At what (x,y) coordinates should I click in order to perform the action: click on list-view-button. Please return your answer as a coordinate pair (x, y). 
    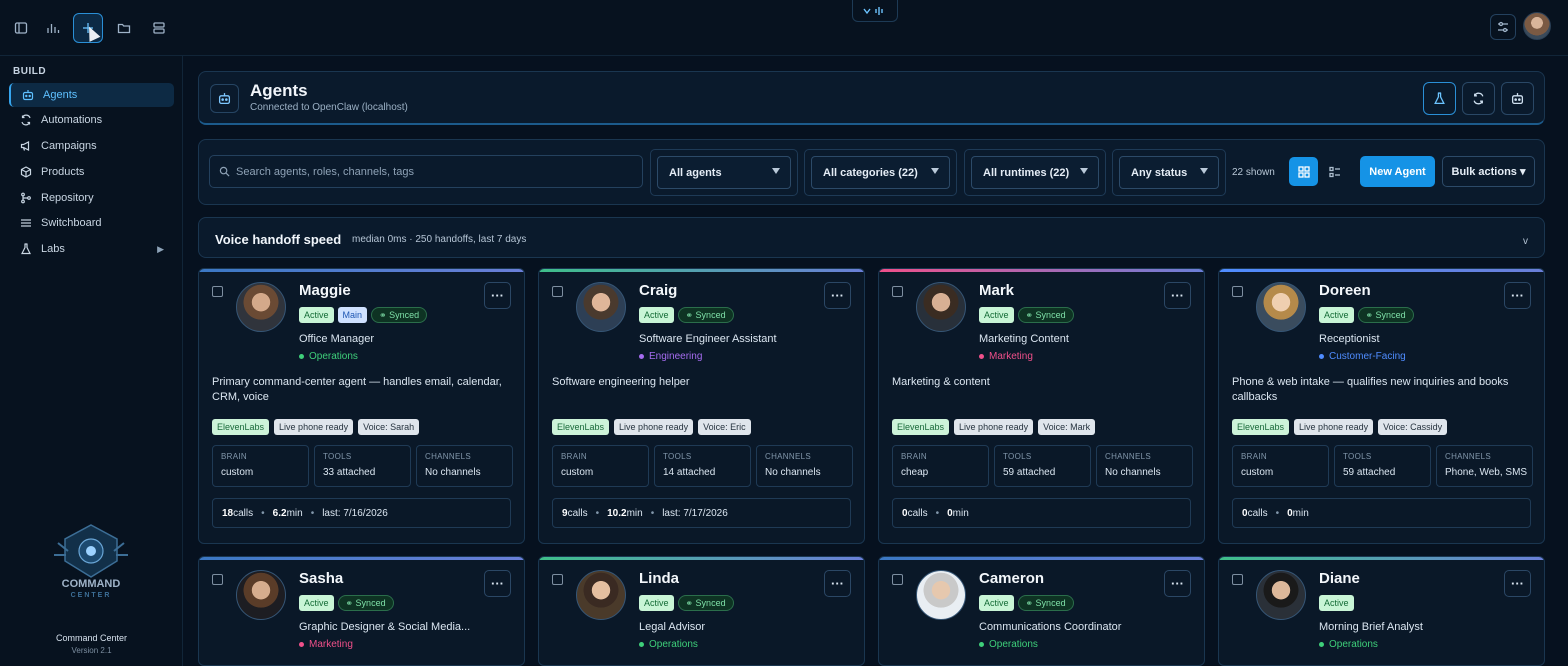
    Looking at the image, I should click on (1334, 171).